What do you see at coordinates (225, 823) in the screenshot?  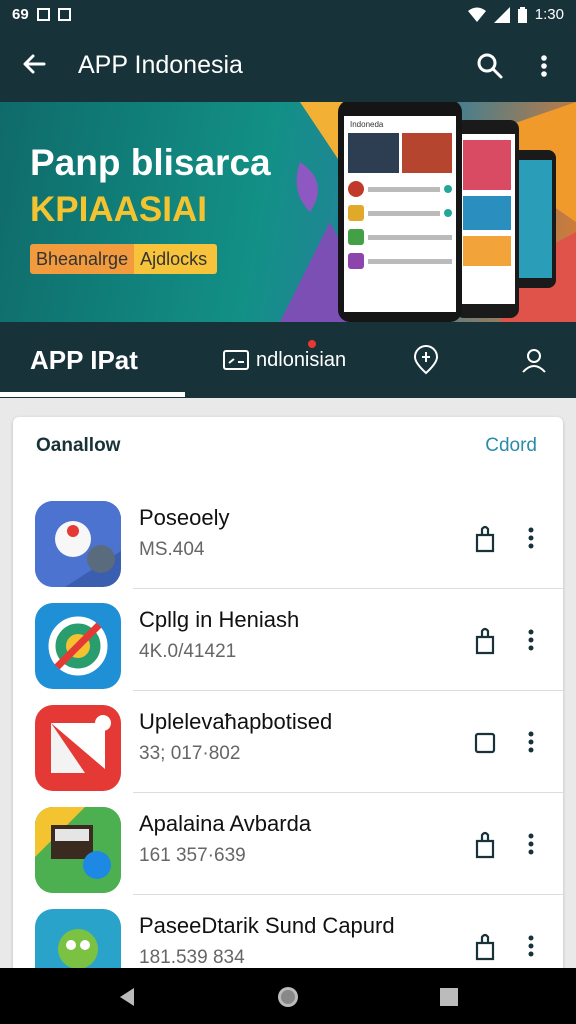 I see `app-name: Apalaina Avbarda` at bounding box center [225, 823].